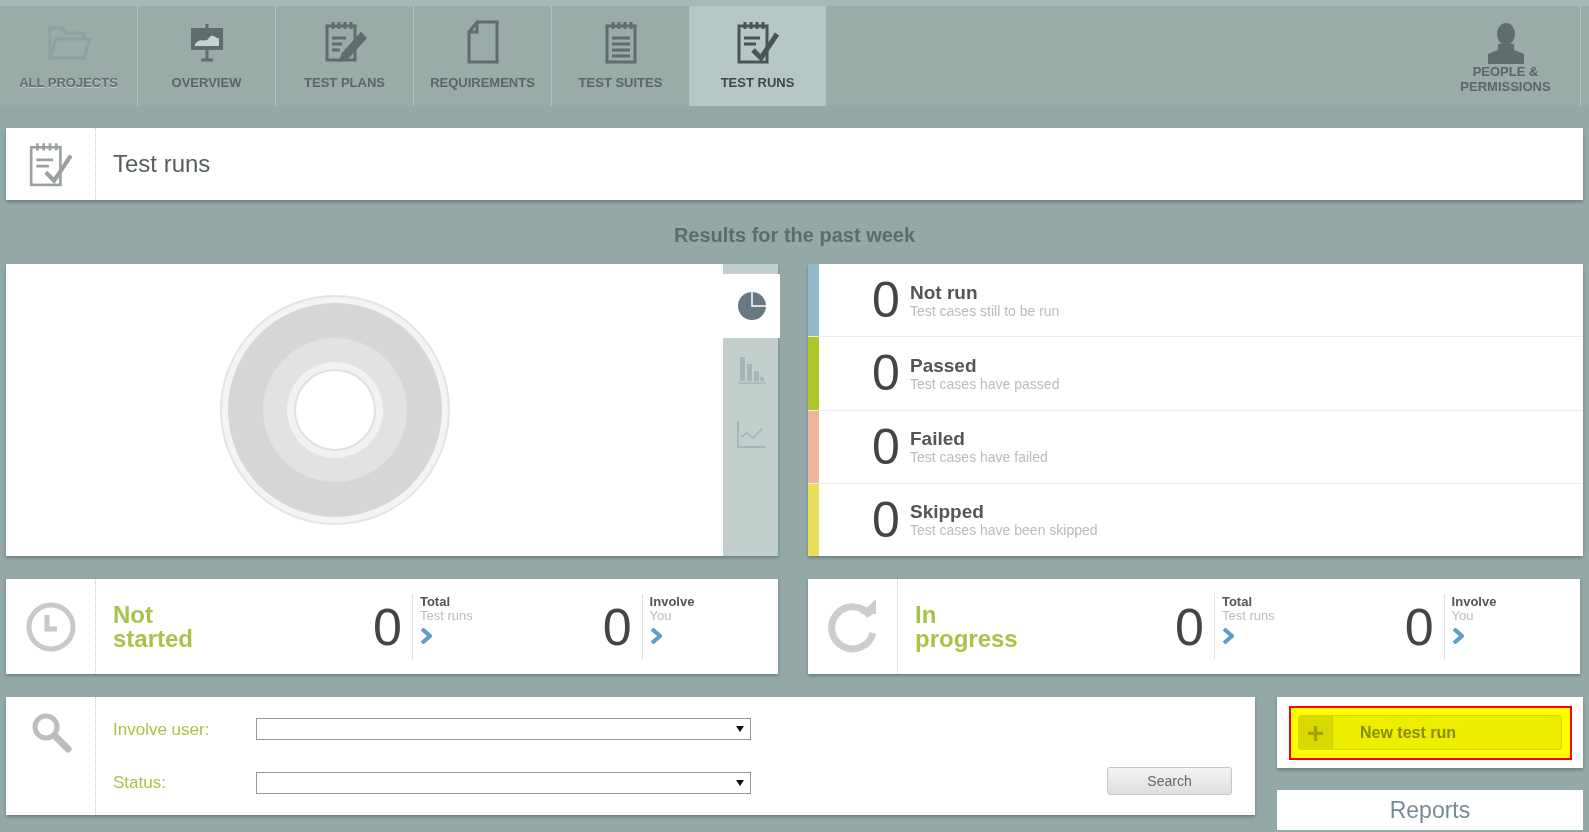  What do you see at coordinates (483, 56) in the screenshot?
I see `nav-tab: REQUIREMENTS` at bounding box center [483, 56].